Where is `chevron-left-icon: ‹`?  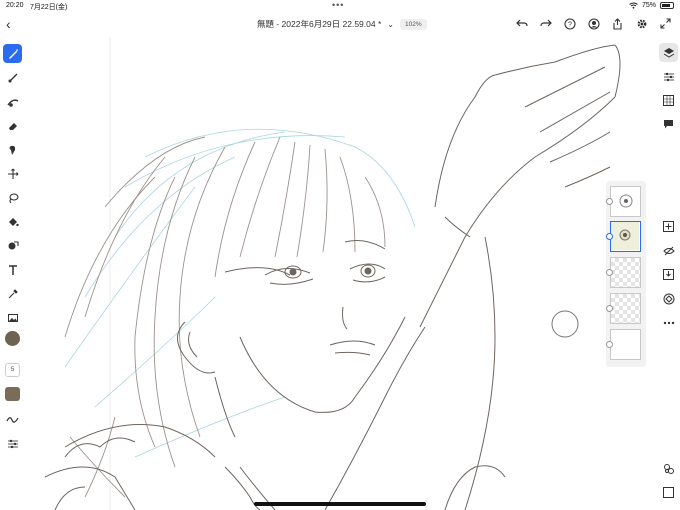
chevron-left-icon: ‹ is located at coordinates (13, 24).